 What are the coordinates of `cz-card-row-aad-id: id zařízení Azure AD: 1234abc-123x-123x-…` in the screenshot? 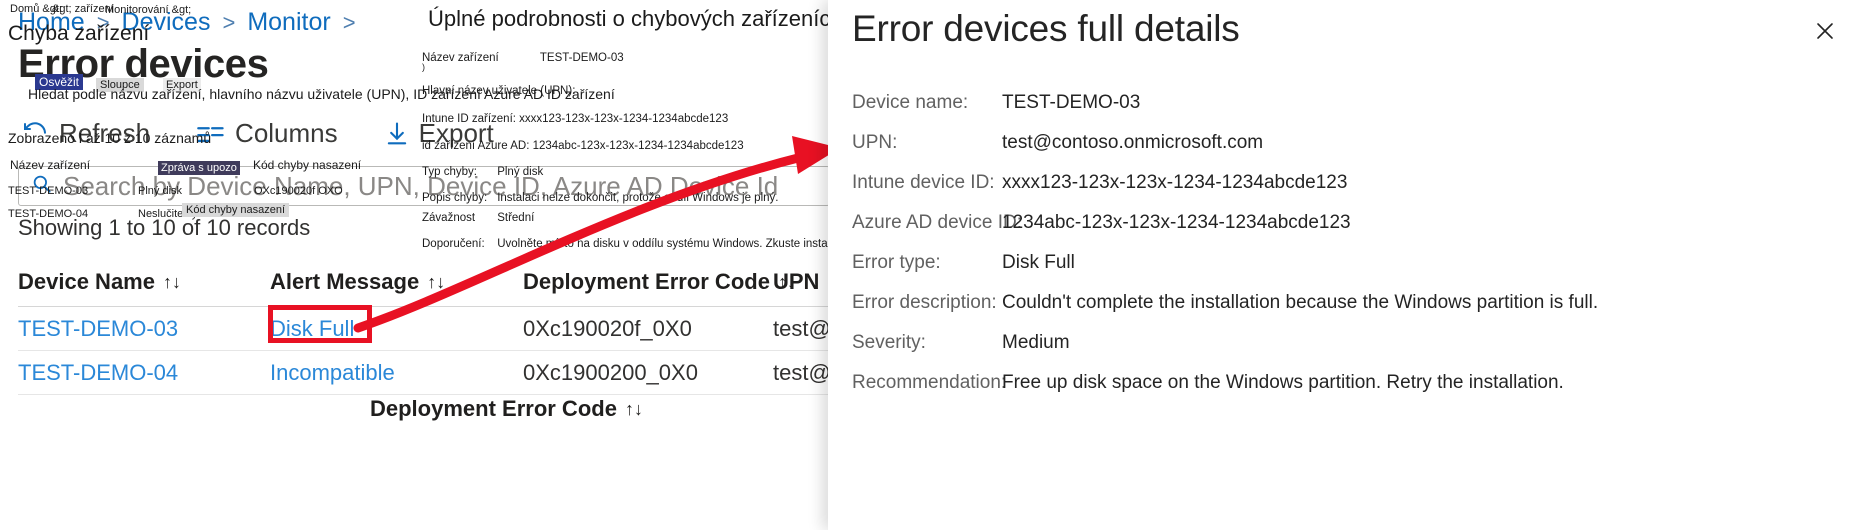 It's located at (583, 146).